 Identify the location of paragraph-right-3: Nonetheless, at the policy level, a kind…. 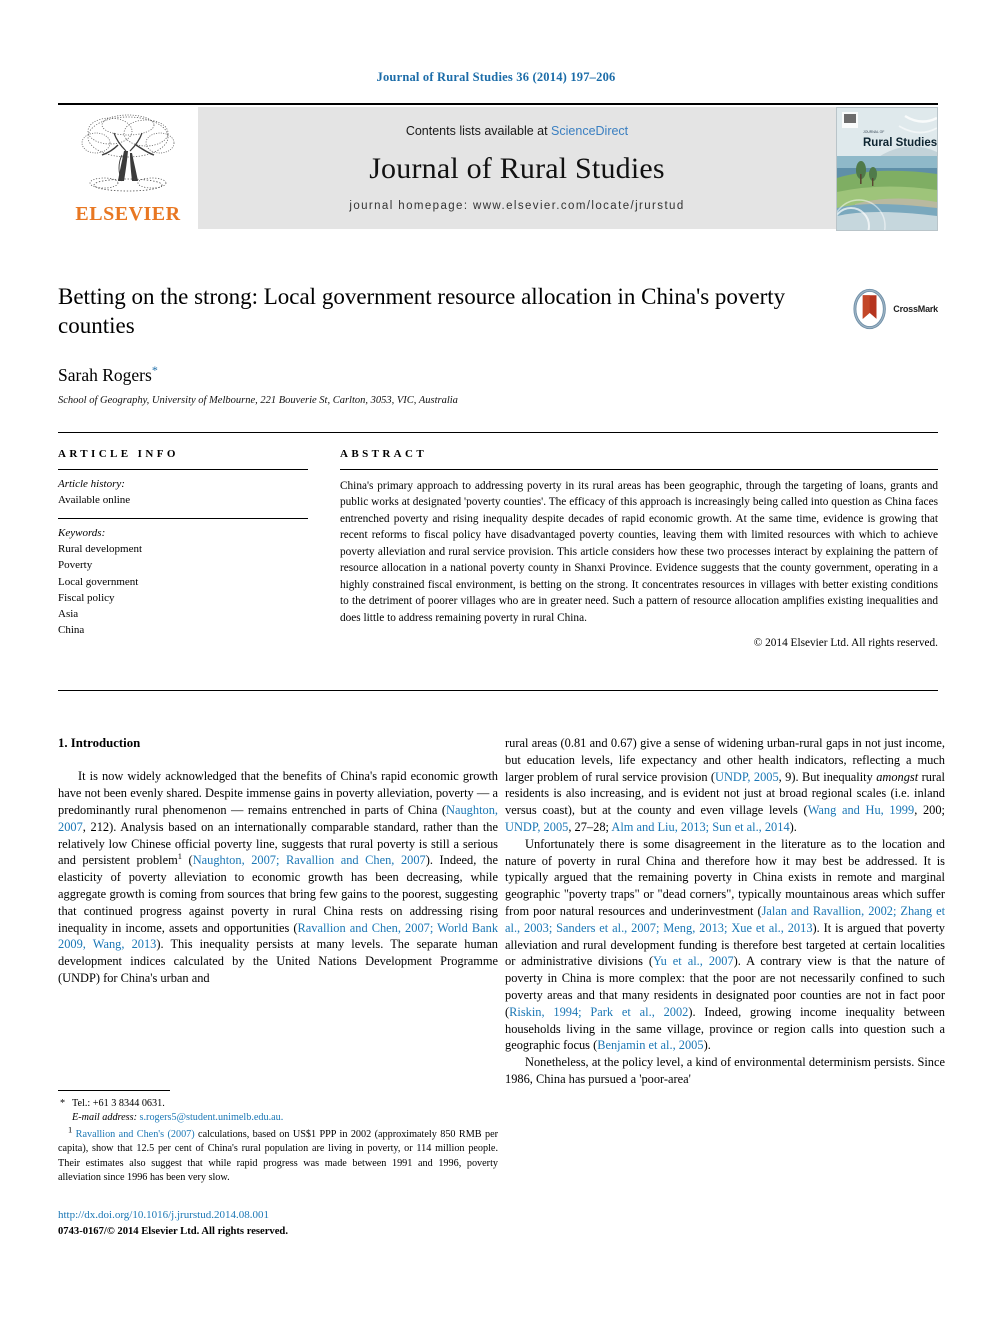
(725, 1070).